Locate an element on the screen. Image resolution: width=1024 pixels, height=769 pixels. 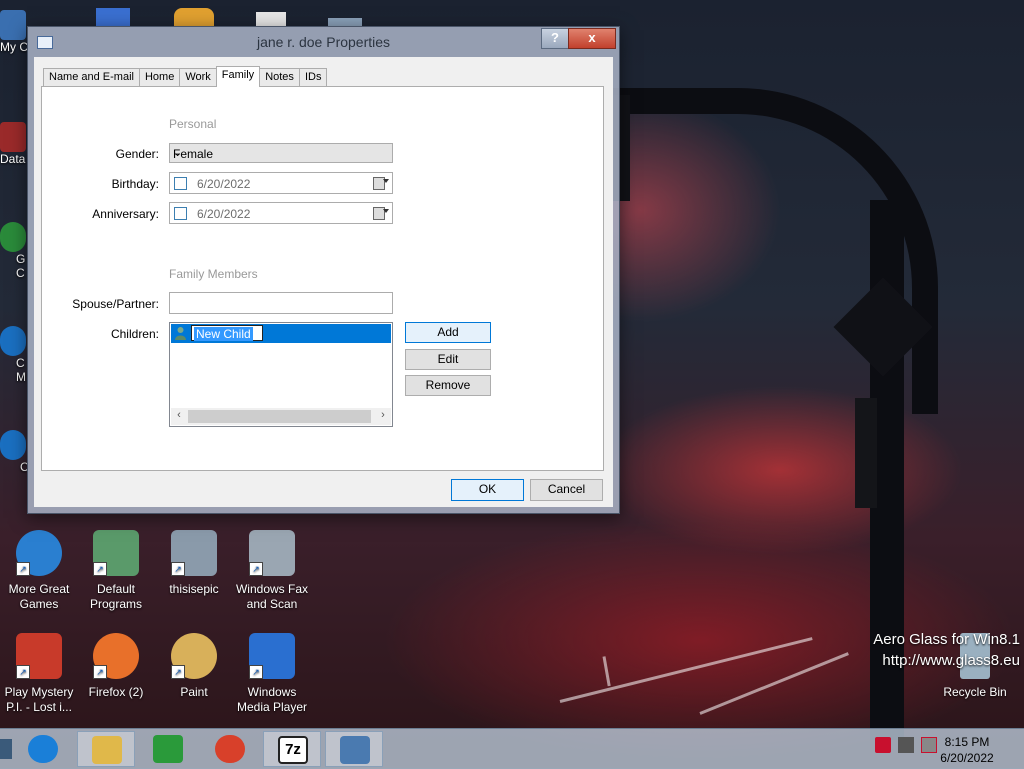
taskbar: 7z 8:15 PM 6/20/2022 is located at coordinates (512, 748).